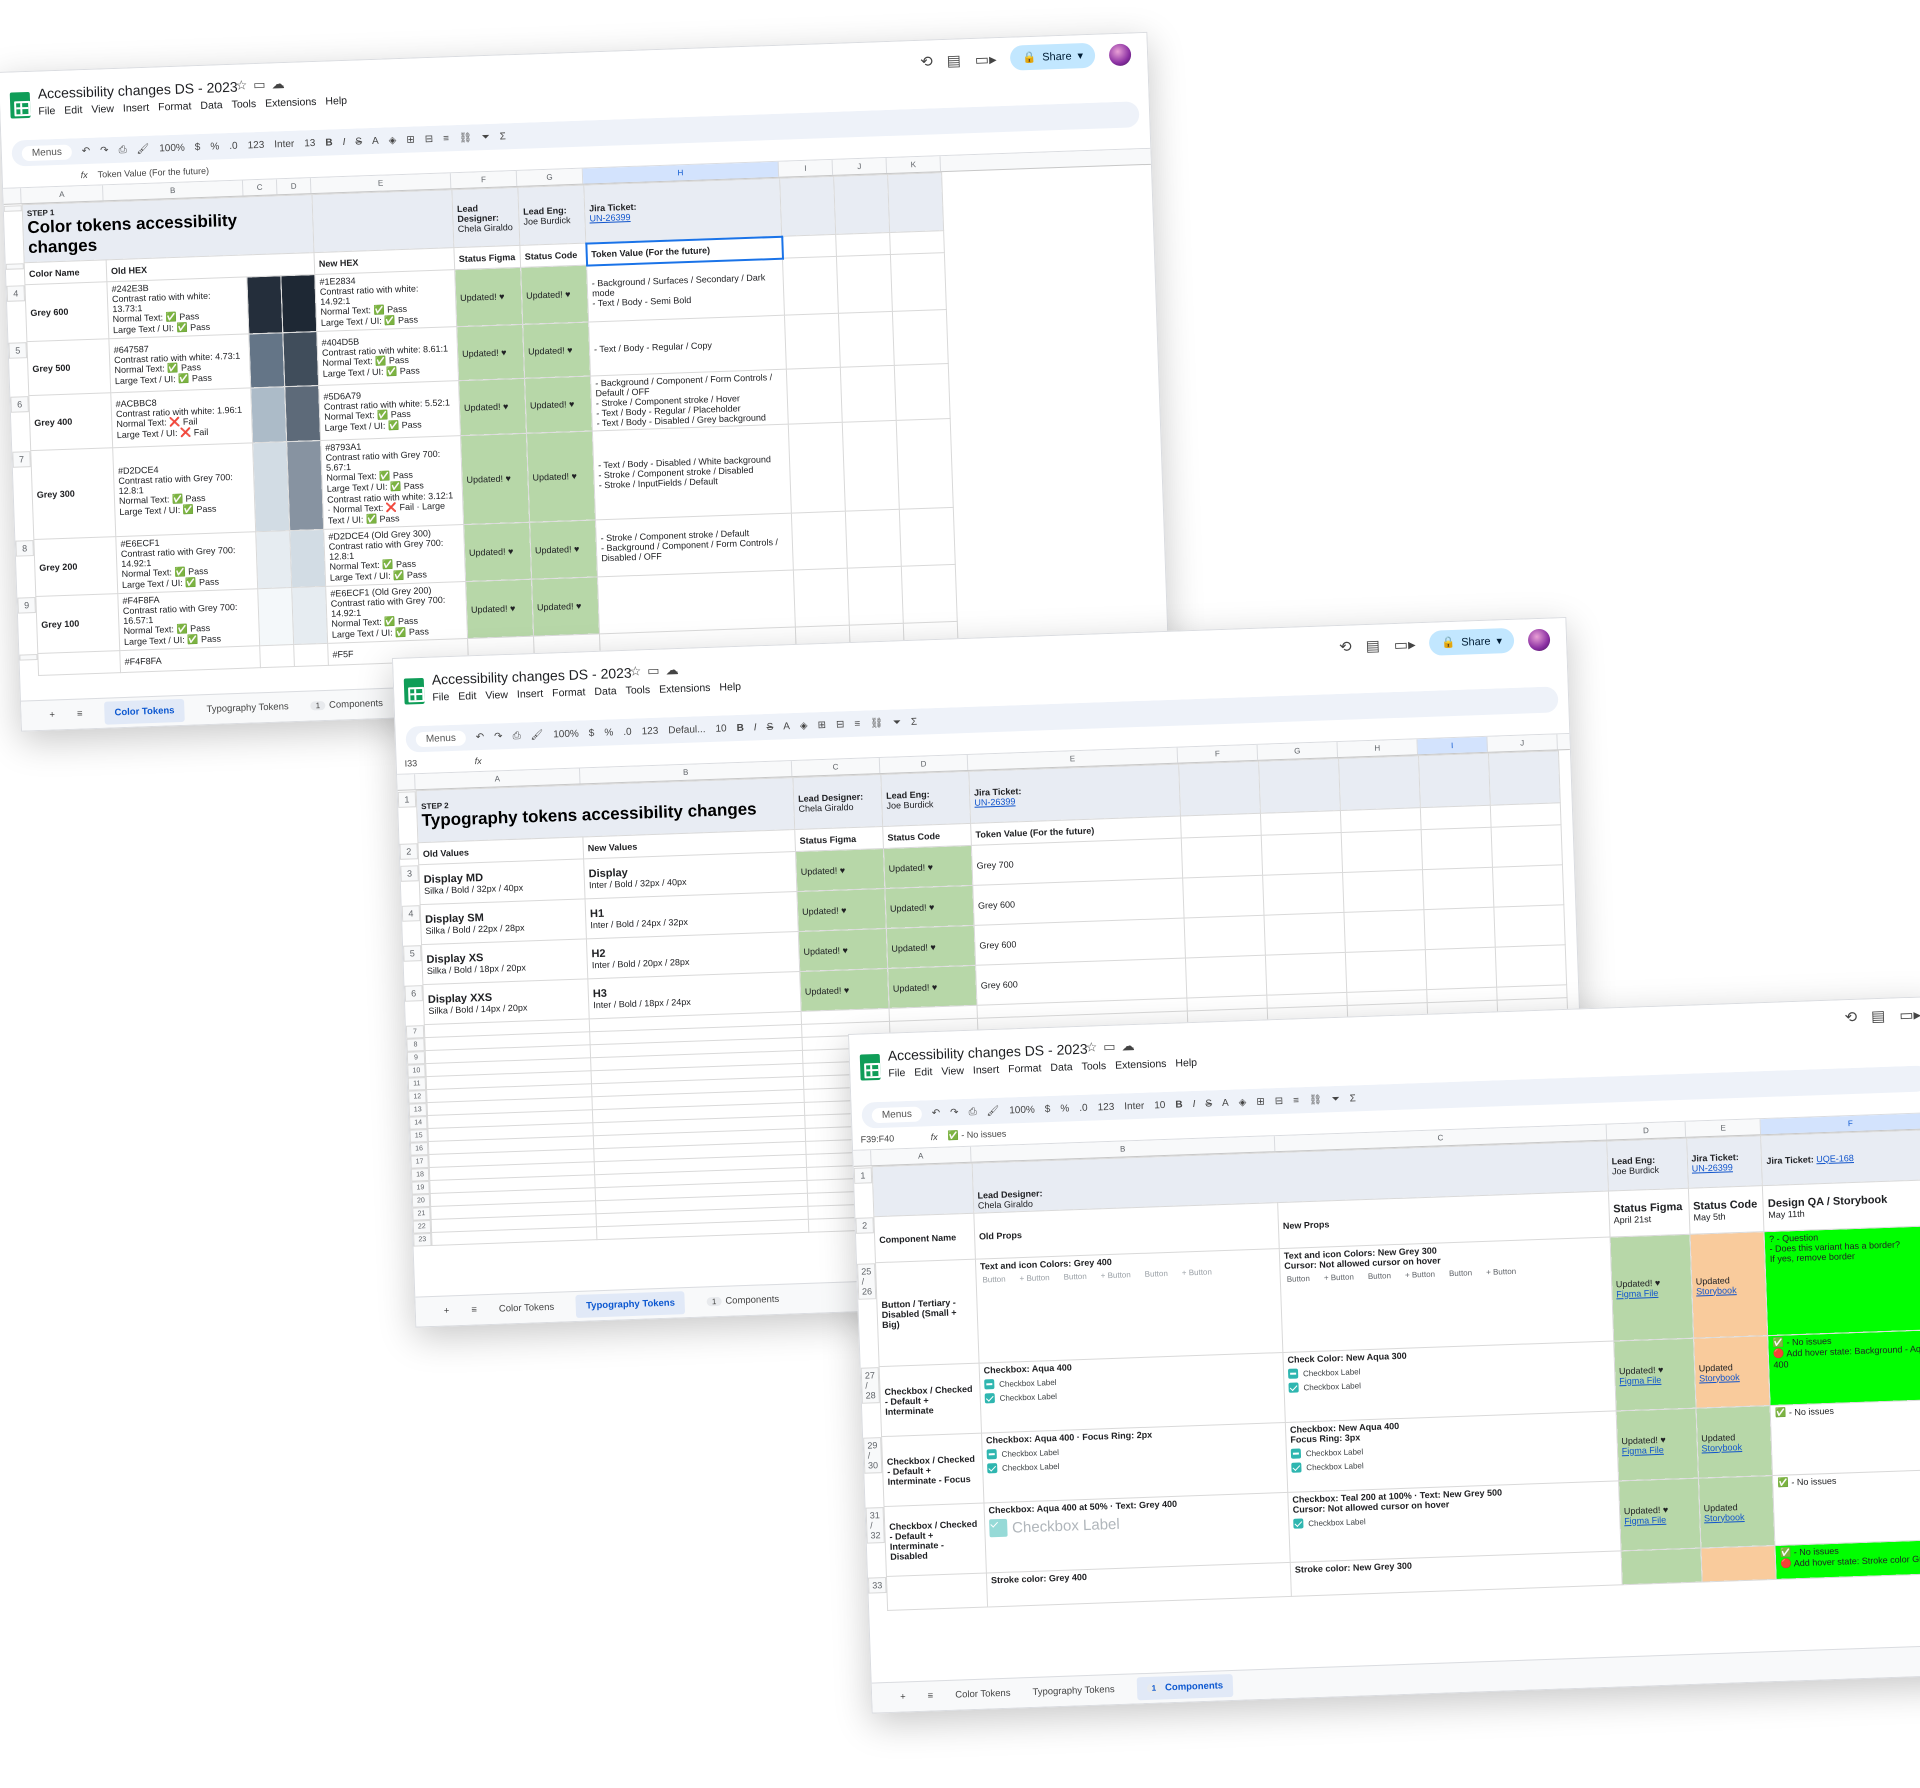 The height and width of the screenshot is (1788, 1920). What do you see at coordinates (862, 1158) in the screenshot?
I see `corner-cell` at bounding box center [862, 1158].